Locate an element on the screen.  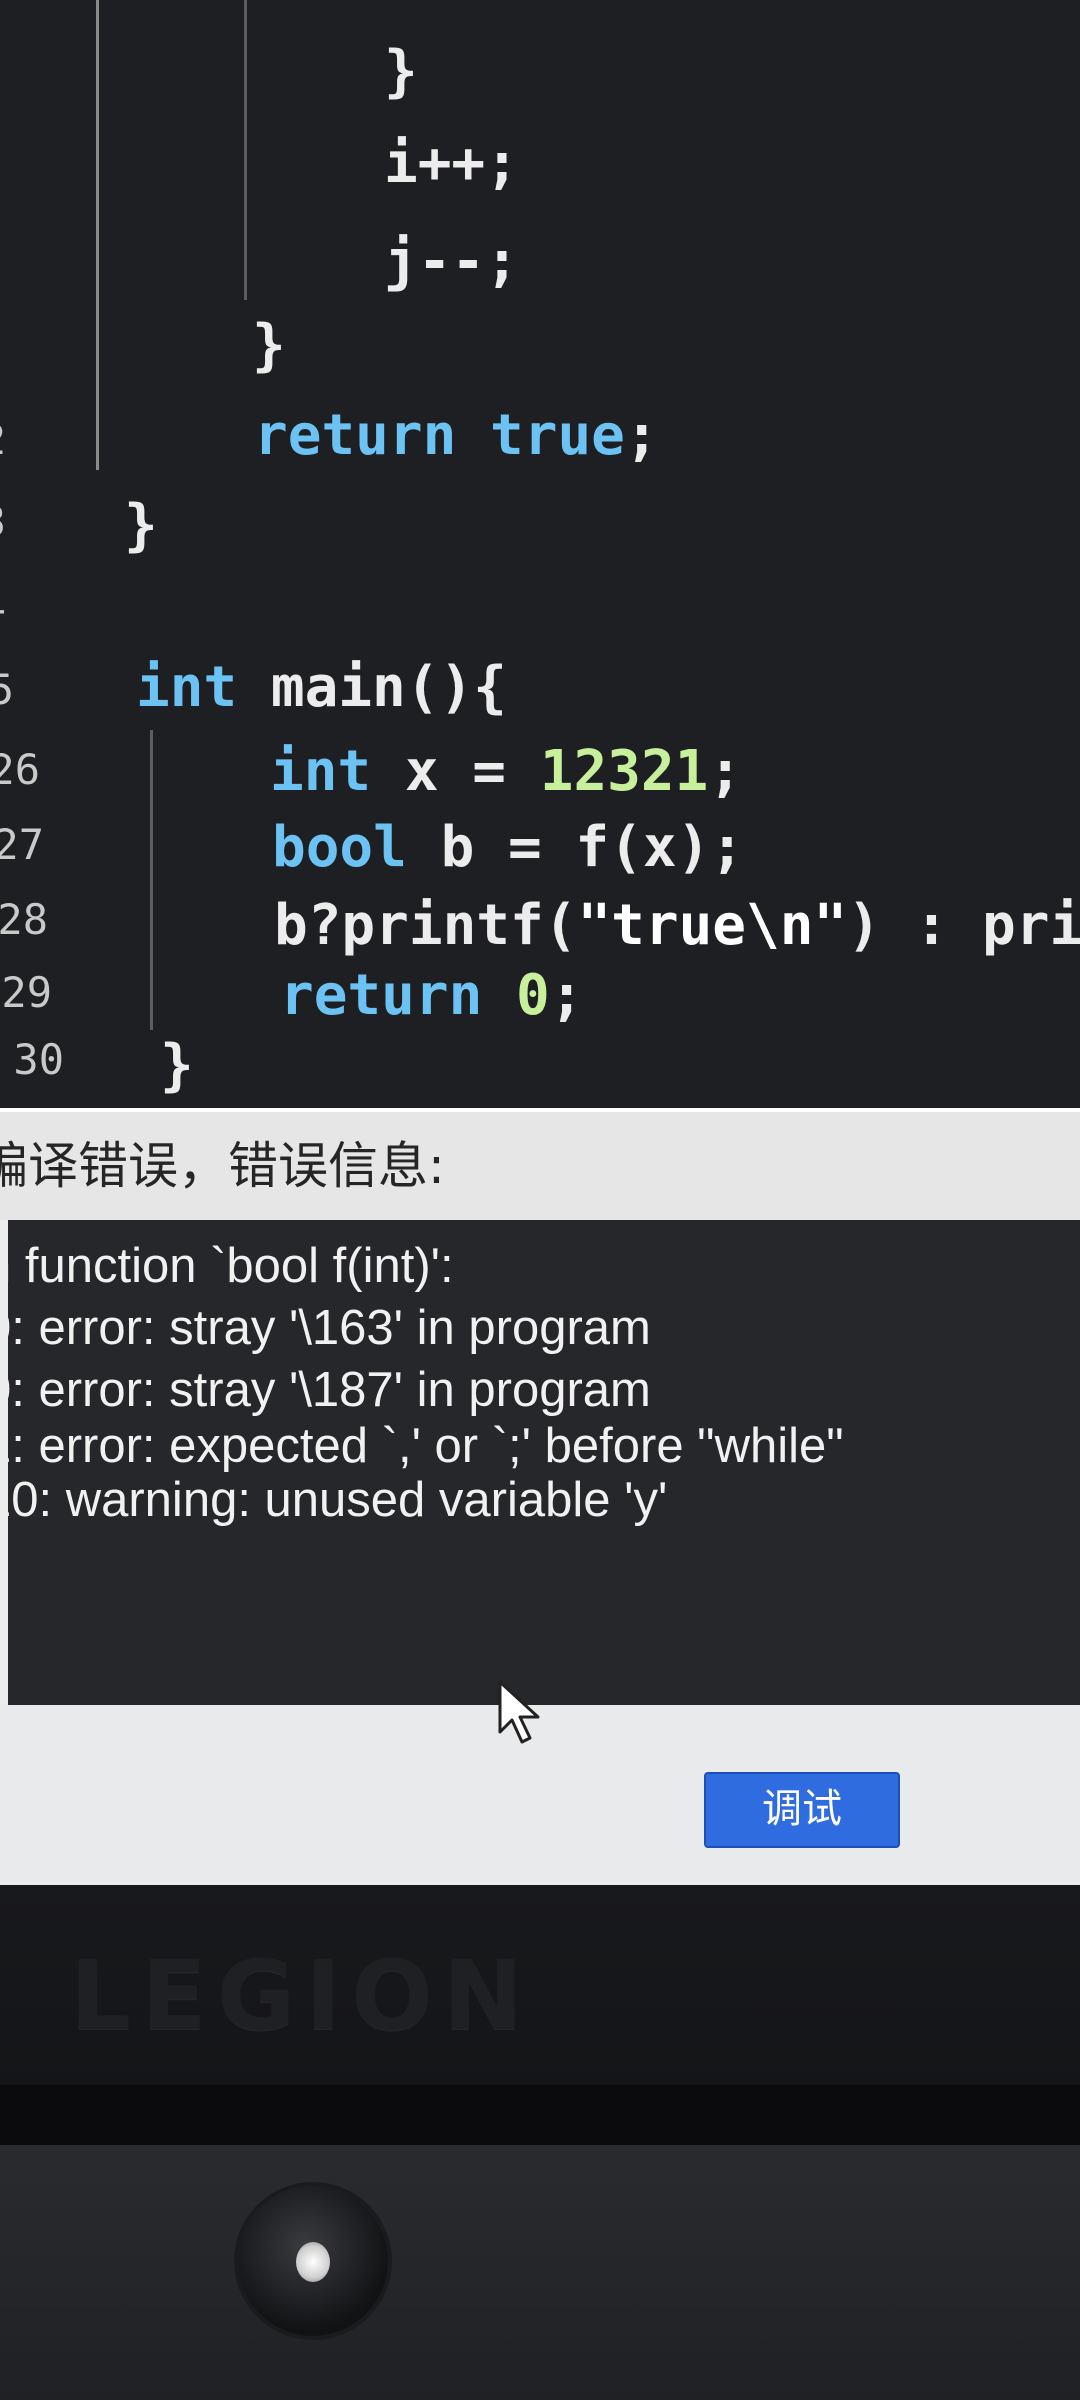
line-number: 27 is located at coordinates (22, 844).